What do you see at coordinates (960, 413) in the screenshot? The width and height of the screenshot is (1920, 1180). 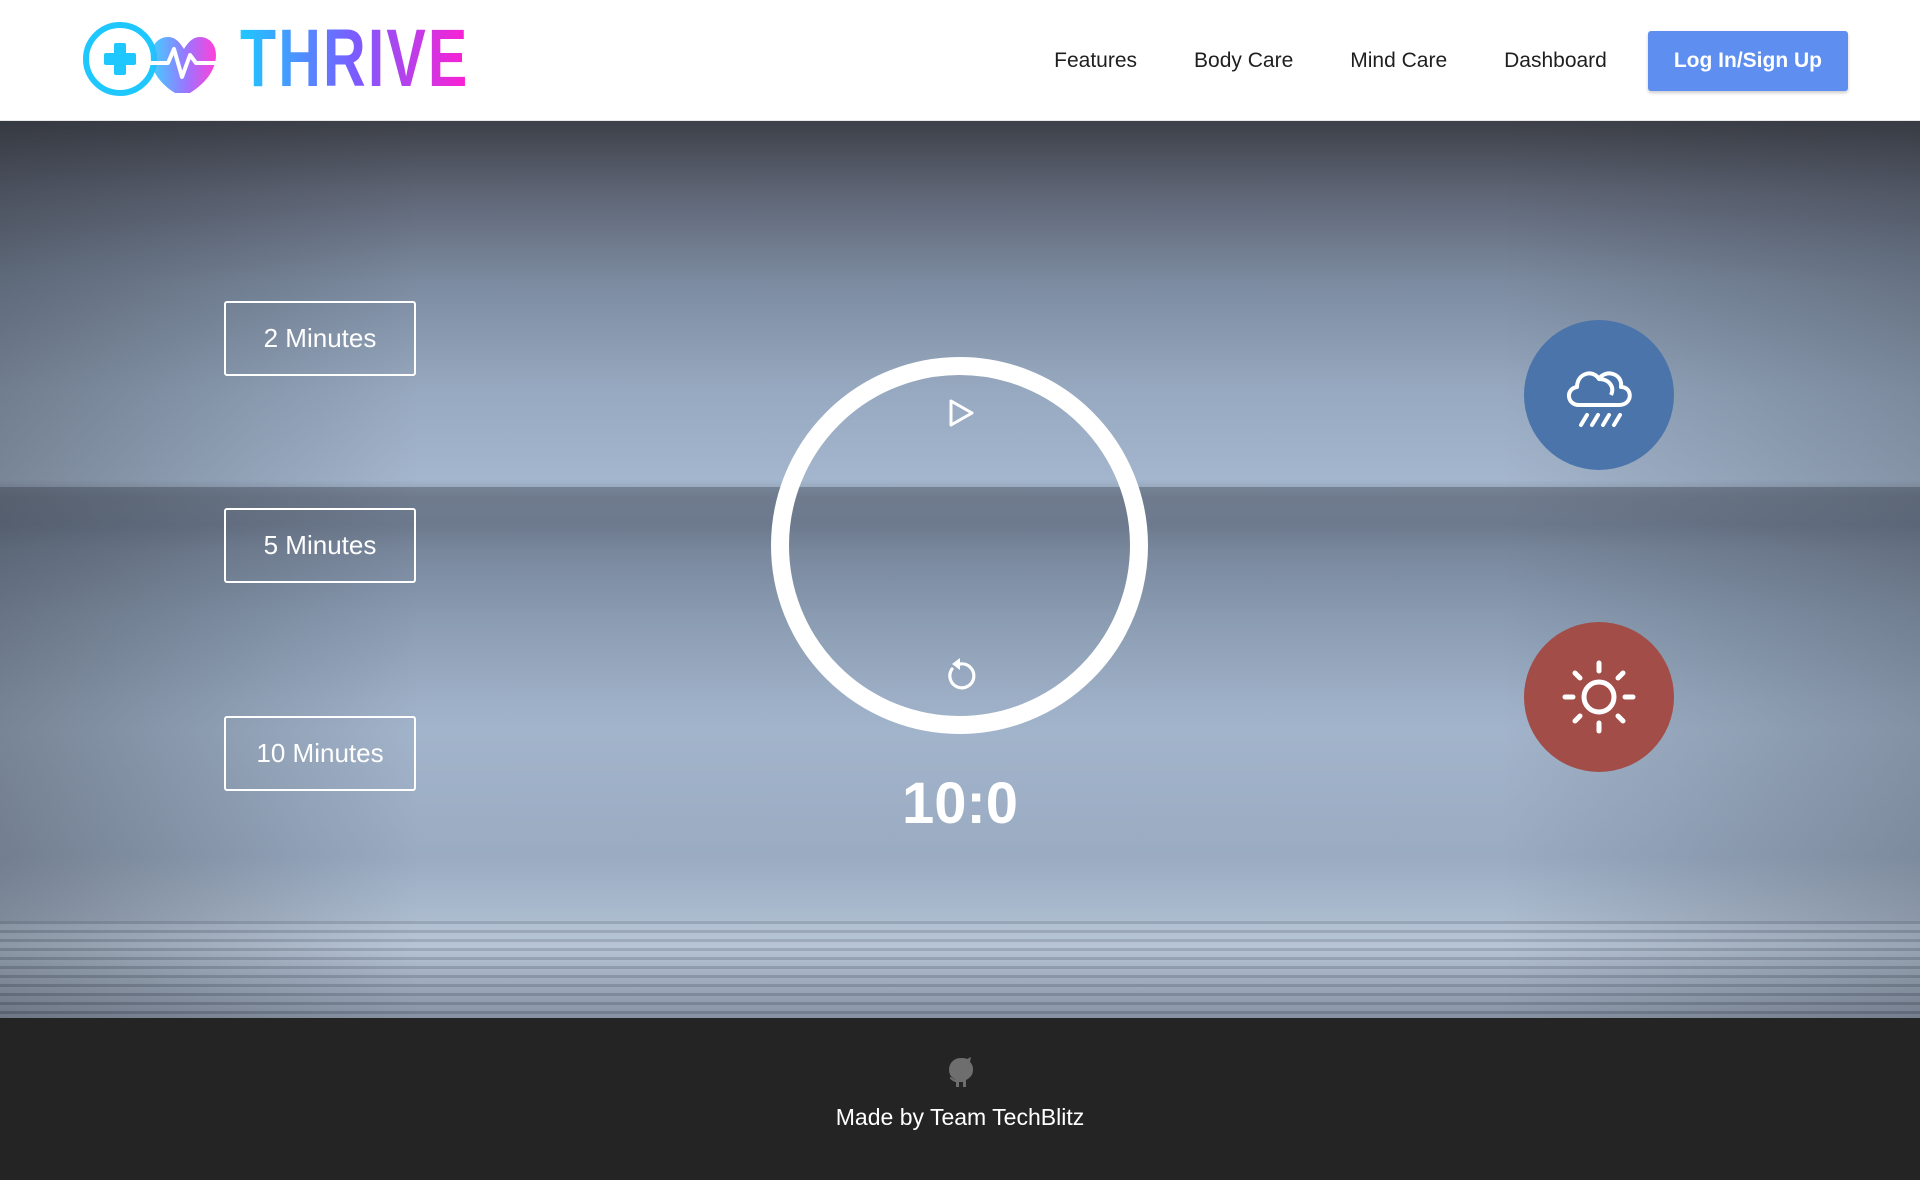 I see `play-icon` at bounding box center [960, 413].